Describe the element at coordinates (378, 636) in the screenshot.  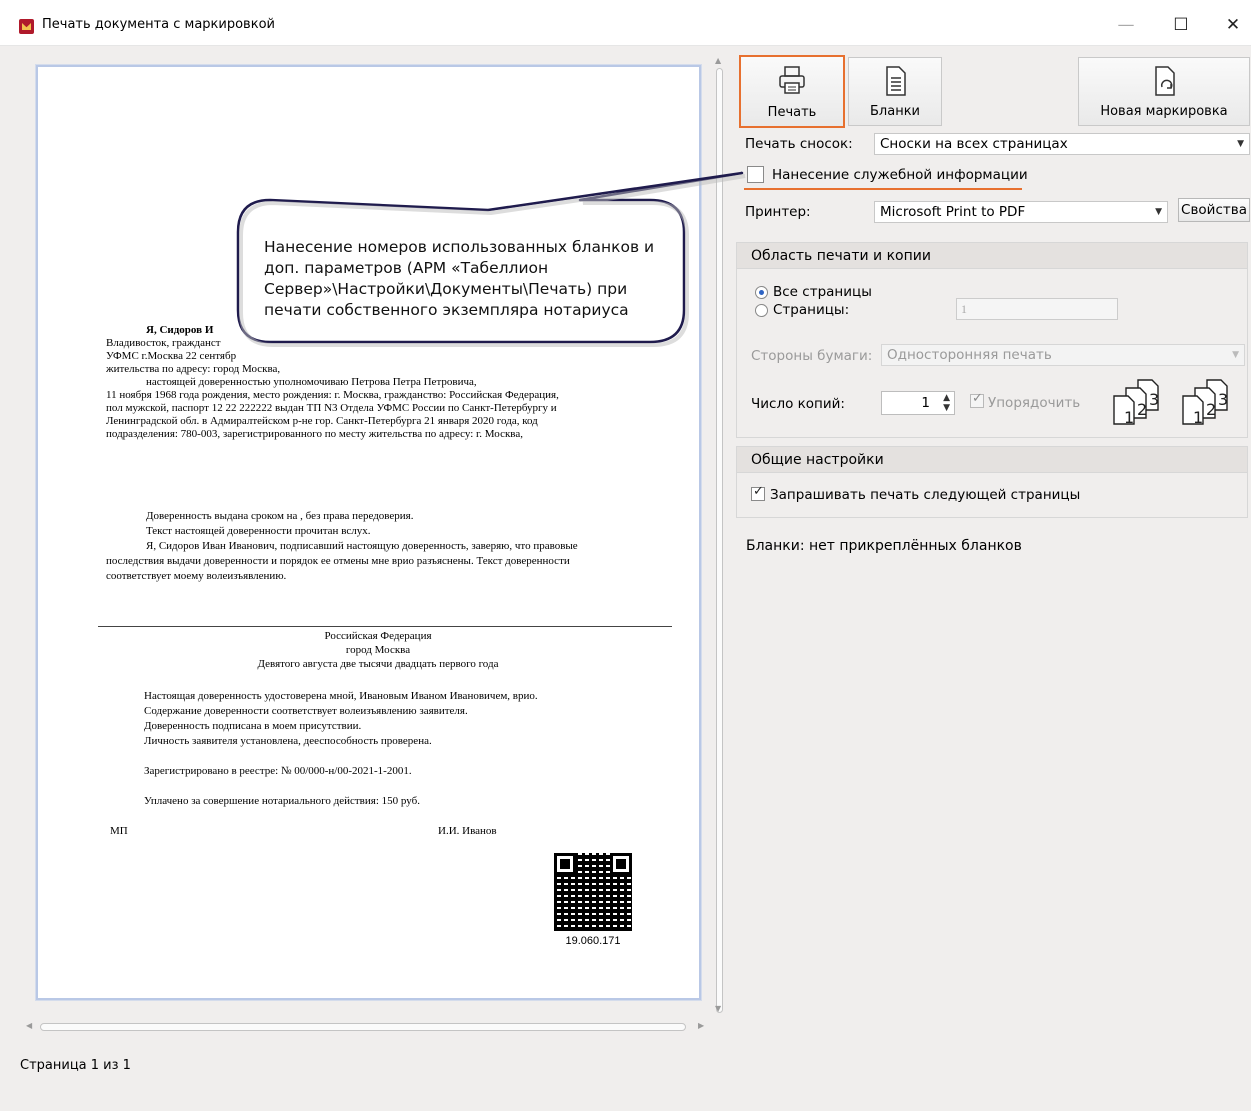
I see `doc-text: Российская Федерация` at that location.